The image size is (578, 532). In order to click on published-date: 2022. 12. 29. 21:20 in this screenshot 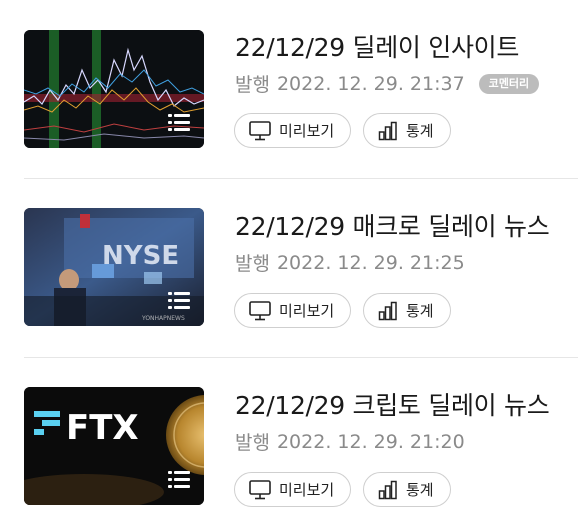, I will do `click(370, 441)`.